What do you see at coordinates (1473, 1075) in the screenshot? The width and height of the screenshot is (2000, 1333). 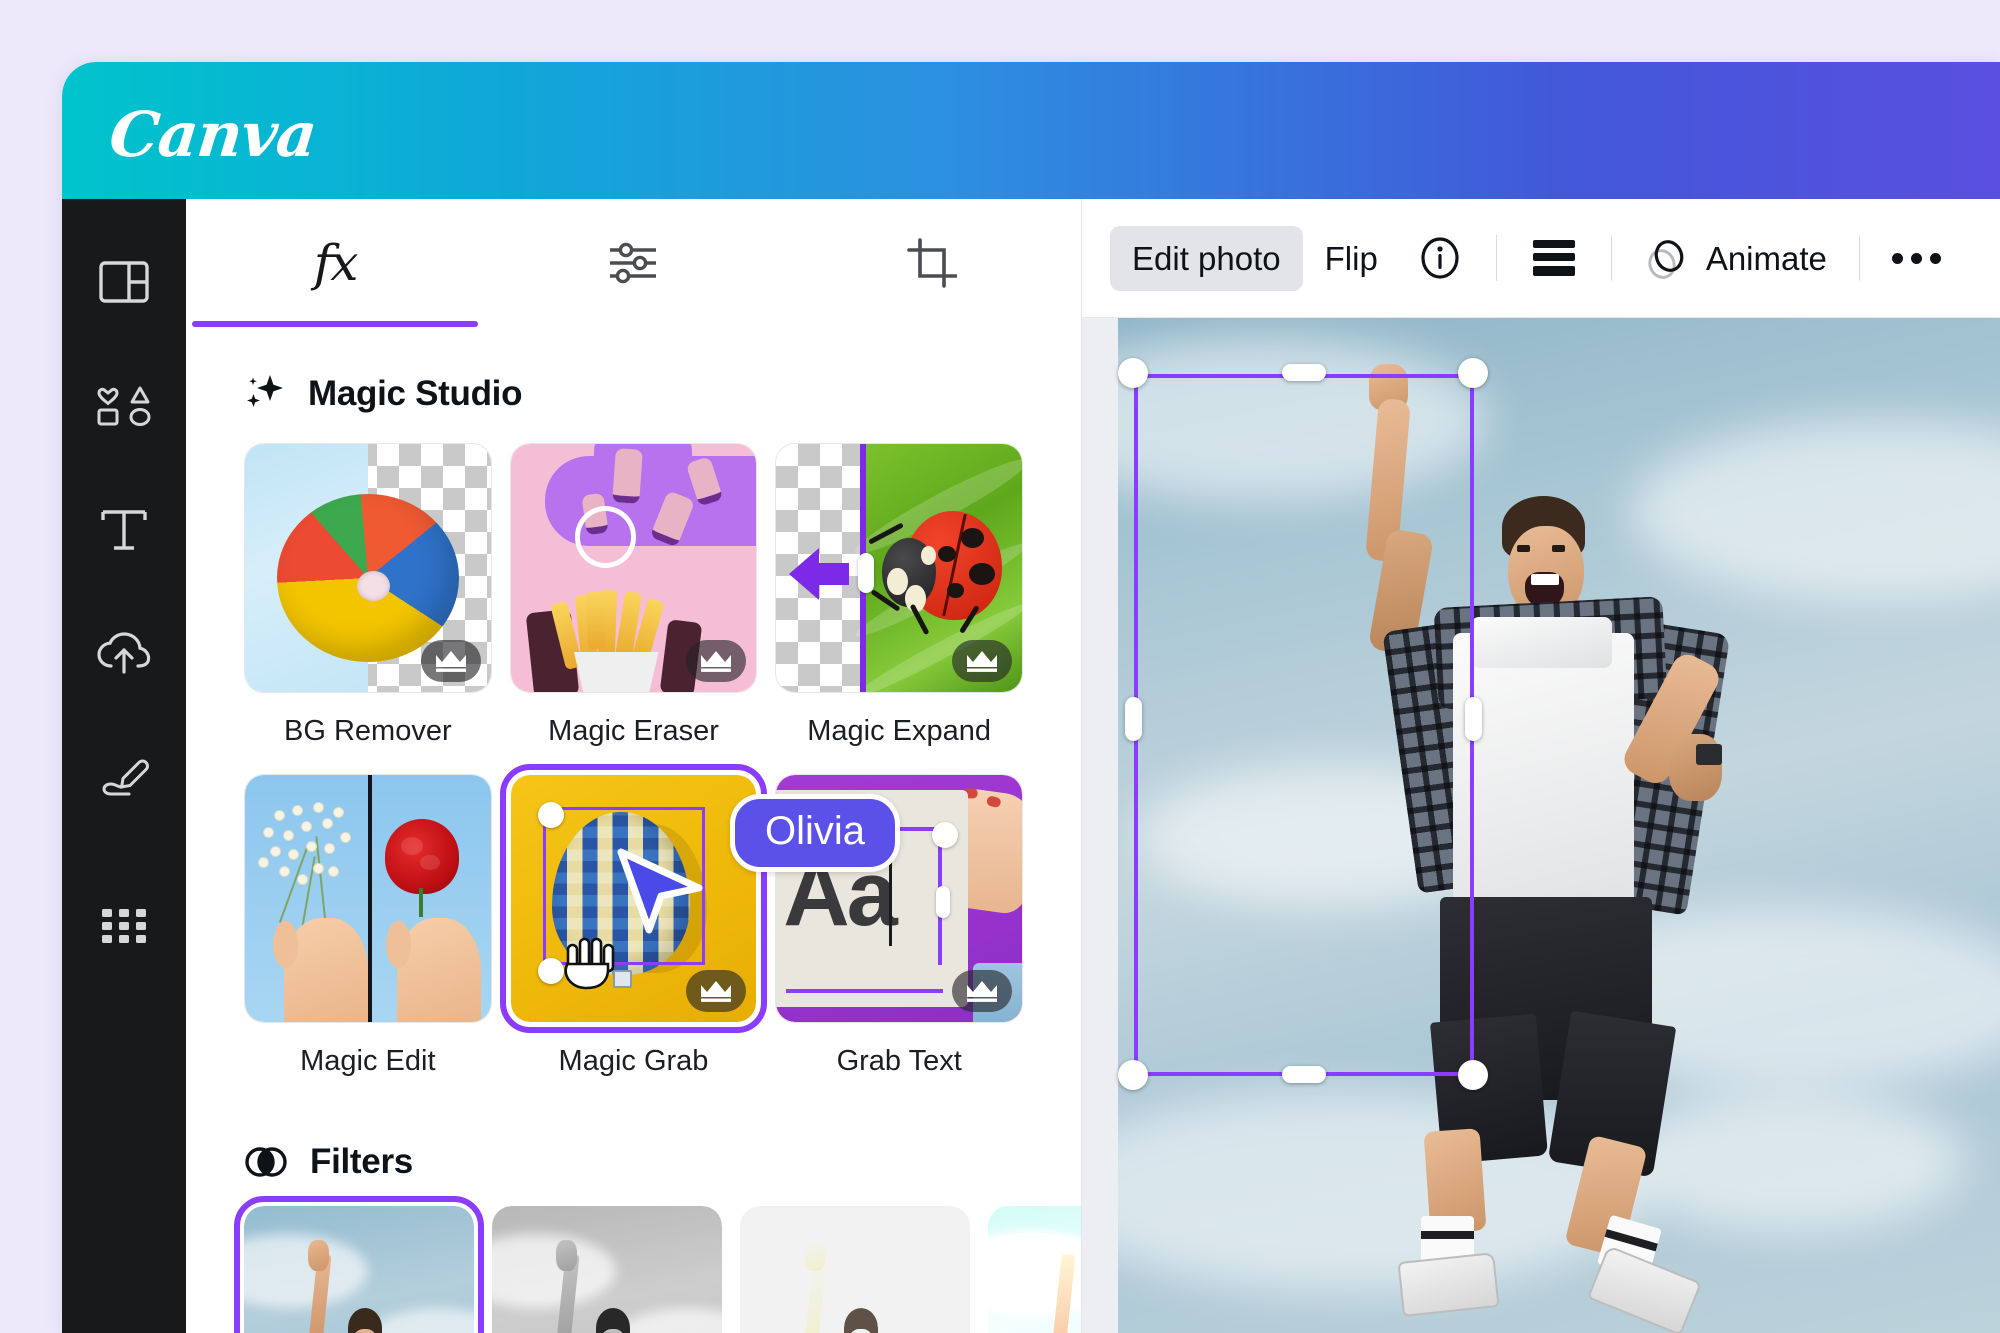 I see `resize-handle-bottom-right` at bounding box center [1473, 1075].